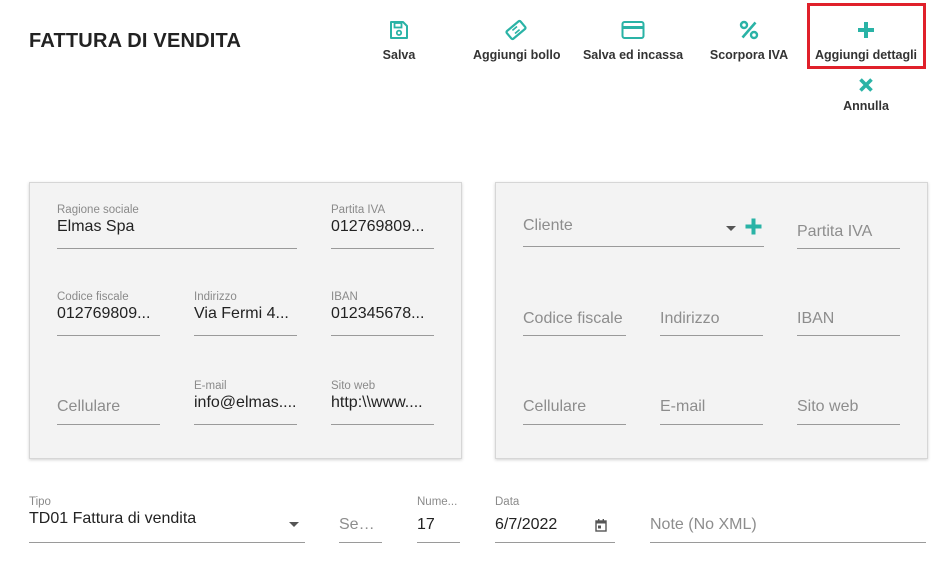 This screenshot has height=572, width=939. I want to click on customer-iban-field: IBAN, so click(848, 314).